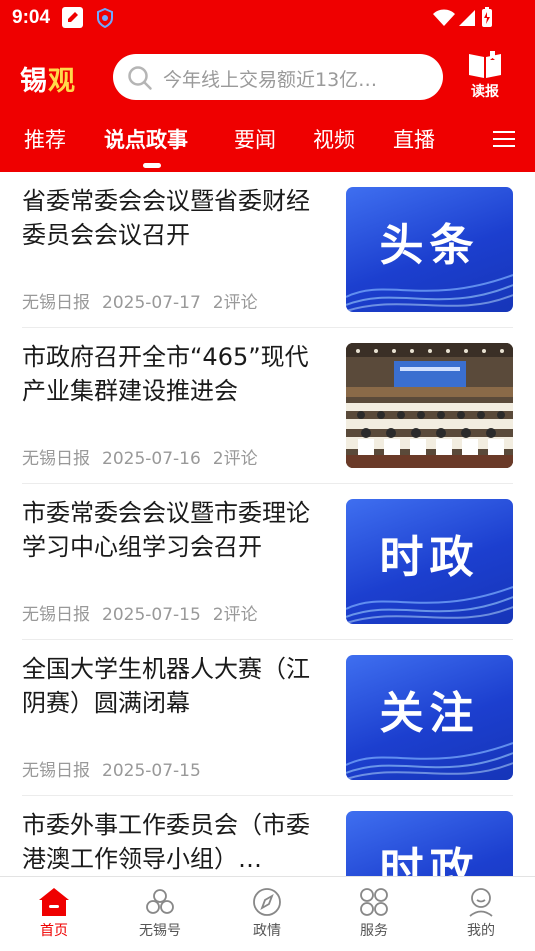 The image size is (535, 951). I want to click on nav-wuxi-hao: 无锡号, so click(160, 913).